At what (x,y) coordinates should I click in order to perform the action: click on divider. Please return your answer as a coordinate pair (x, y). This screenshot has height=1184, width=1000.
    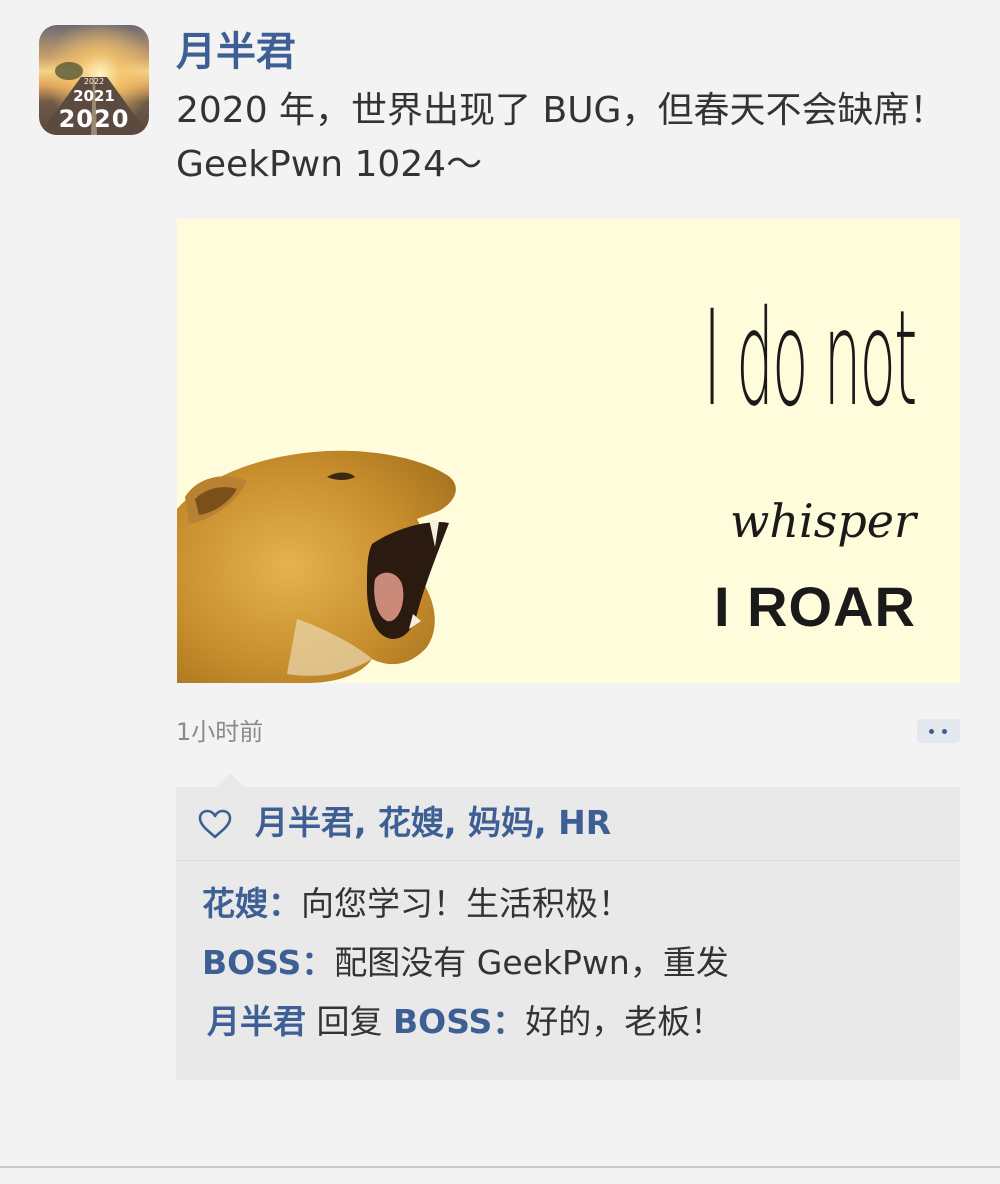
    Looking at the image, I should click on (500, 1167).